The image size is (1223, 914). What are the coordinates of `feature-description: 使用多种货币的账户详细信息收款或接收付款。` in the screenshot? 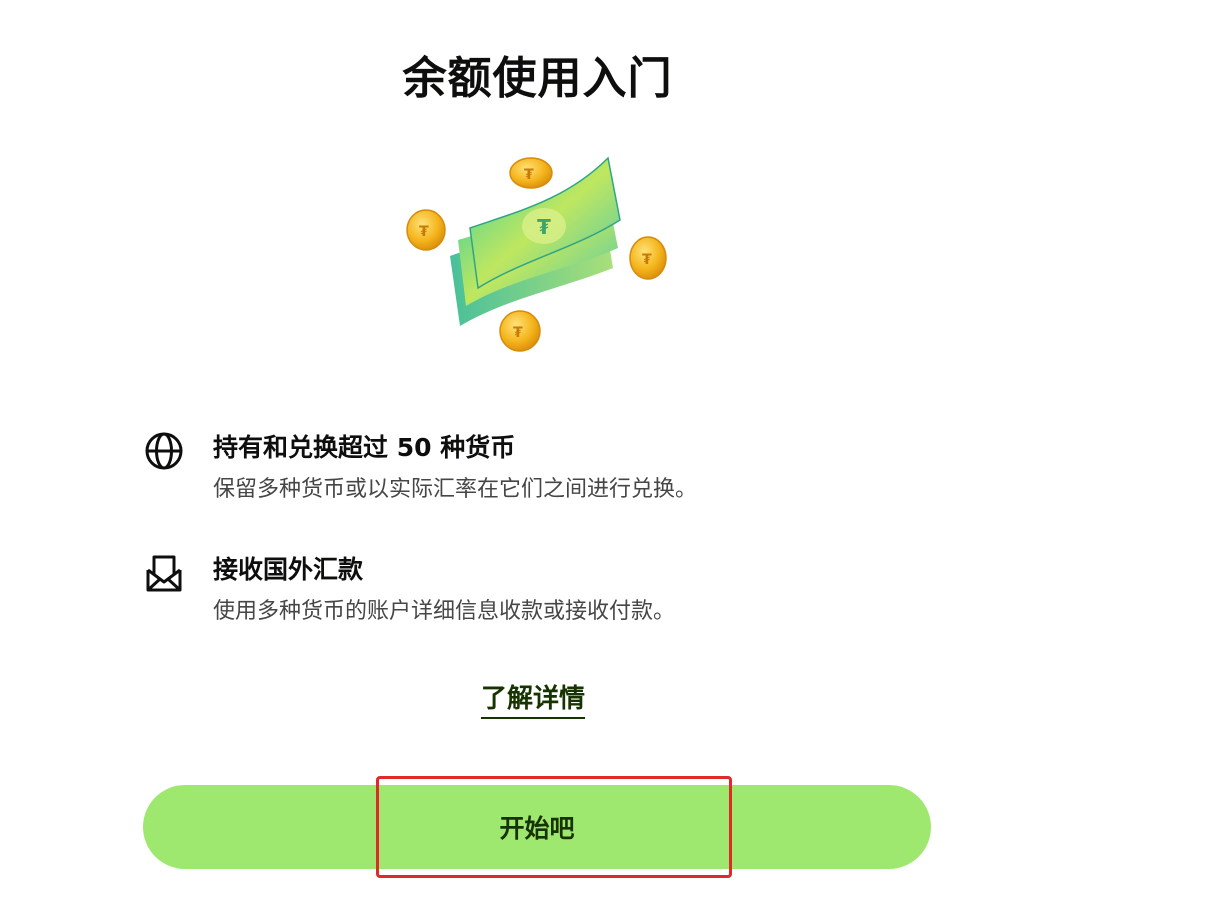 It's located at (444, 611).